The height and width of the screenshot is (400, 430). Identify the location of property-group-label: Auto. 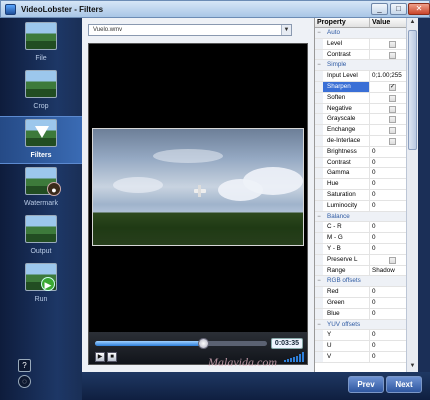
(333, 32).